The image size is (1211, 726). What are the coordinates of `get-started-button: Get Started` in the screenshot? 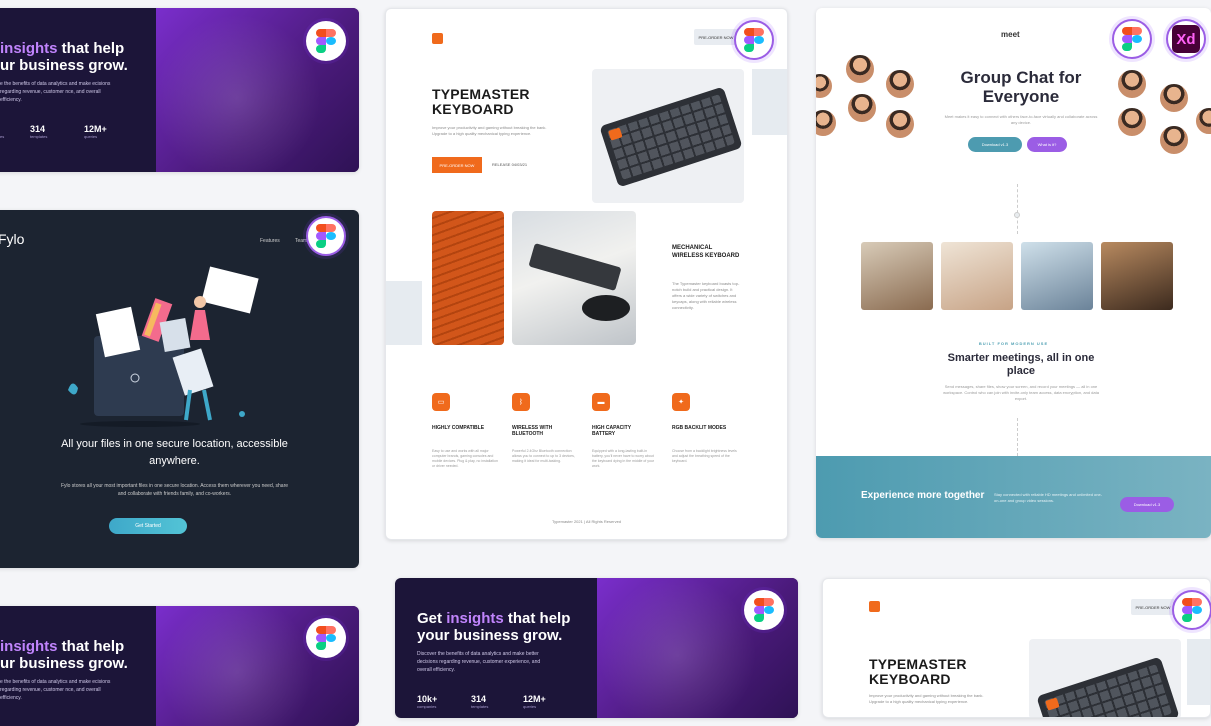 It's located at (148, 526).